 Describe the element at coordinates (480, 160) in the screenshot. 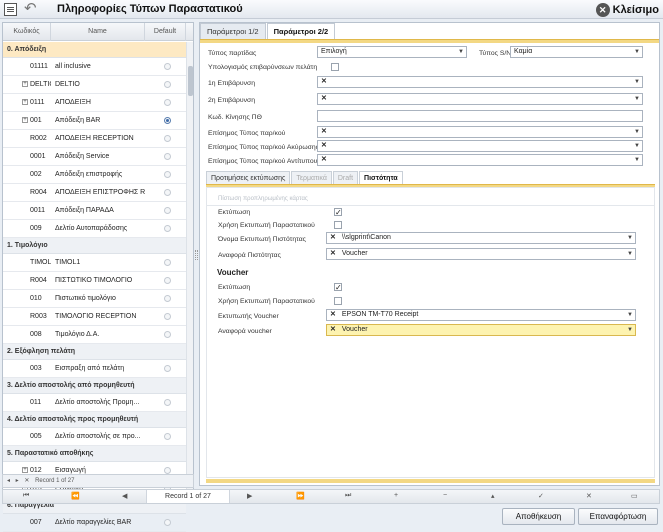

I see `also-type-reverse-select: ✕ ▼` at that location.